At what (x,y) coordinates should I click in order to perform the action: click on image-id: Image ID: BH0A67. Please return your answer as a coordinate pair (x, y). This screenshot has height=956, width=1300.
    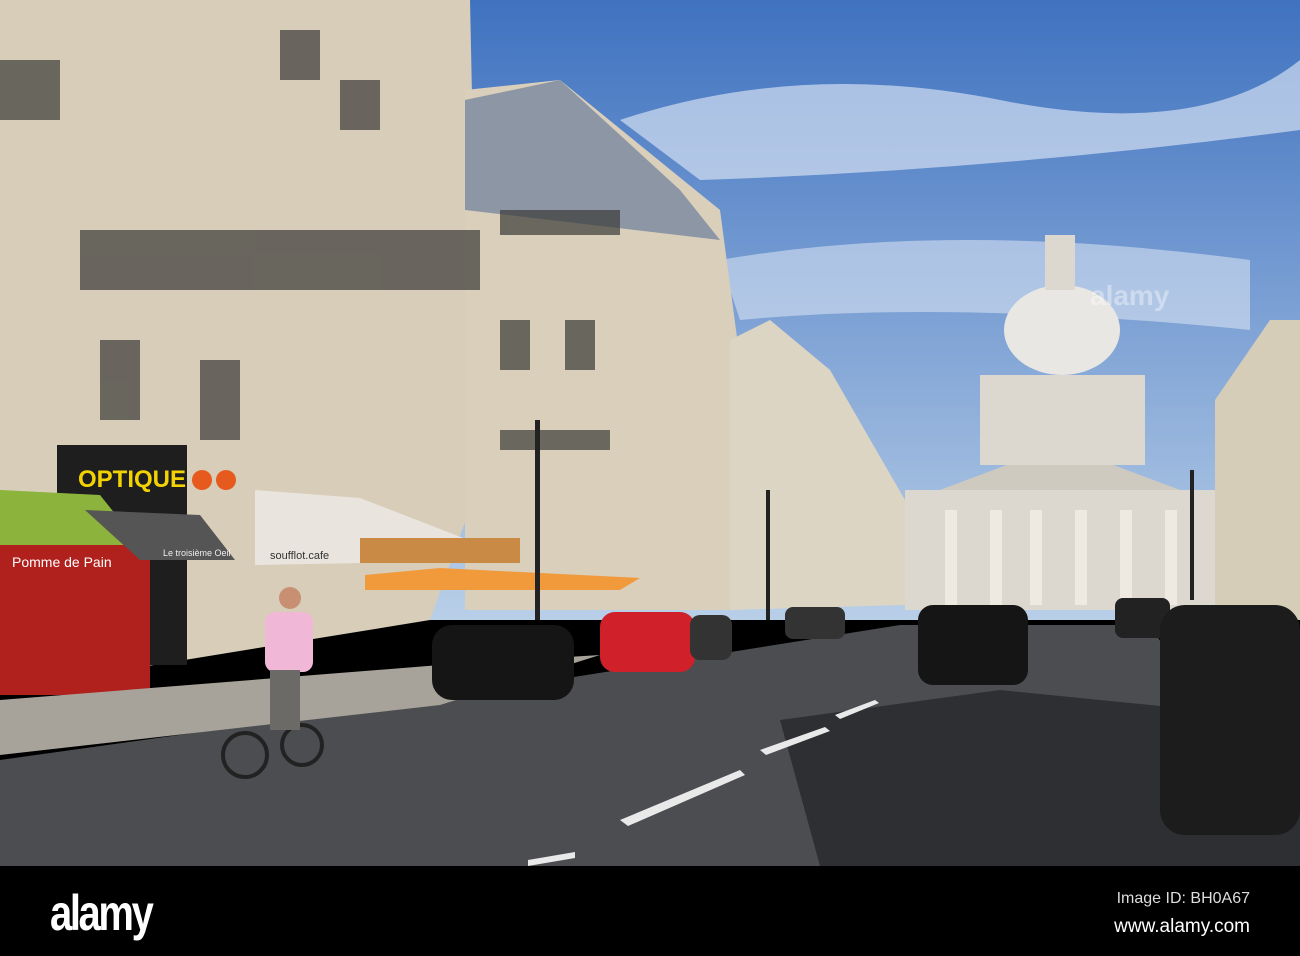
    Looking at the image, I should click on (1183, 898).